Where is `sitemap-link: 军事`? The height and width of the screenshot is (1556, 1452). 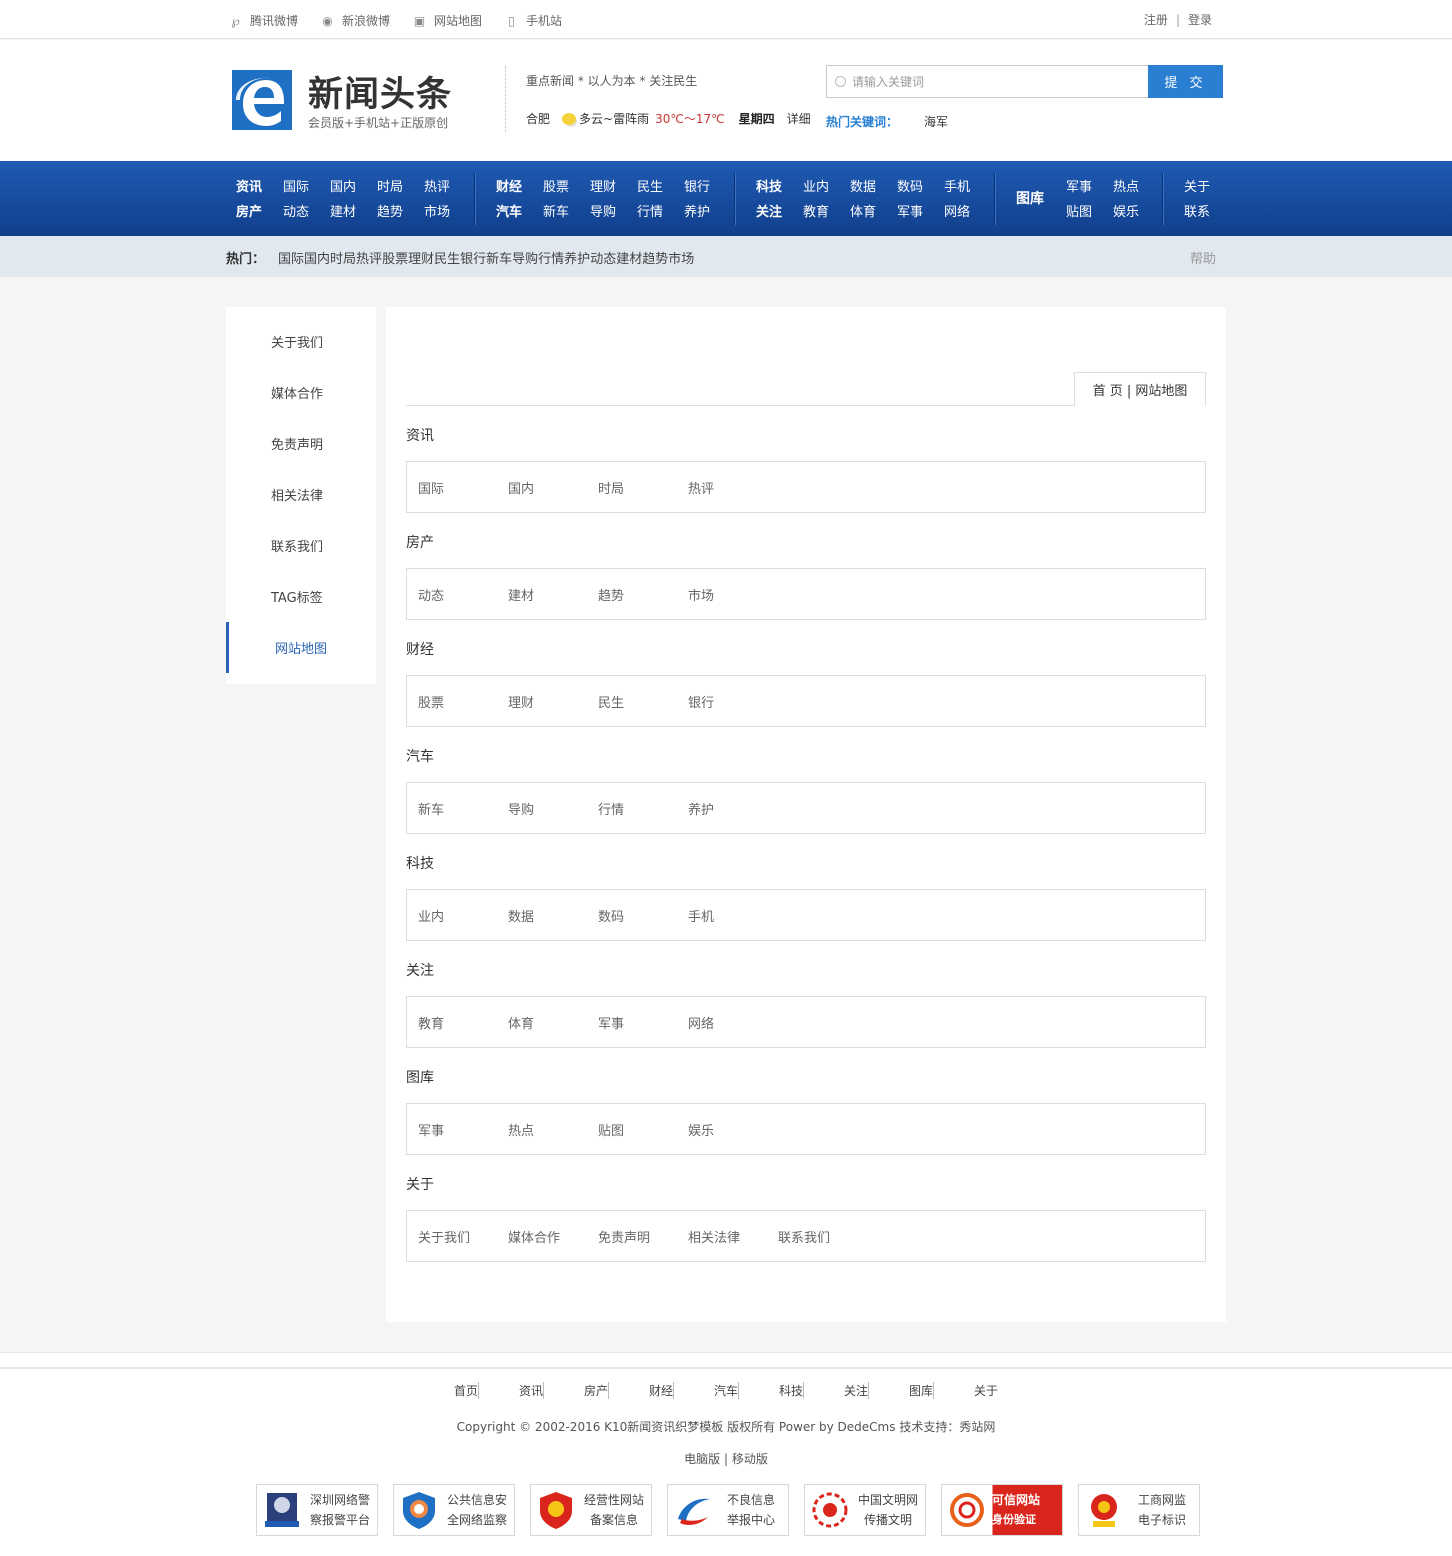
sitemap-link: 军事 is located at coordinates (643, 1022).